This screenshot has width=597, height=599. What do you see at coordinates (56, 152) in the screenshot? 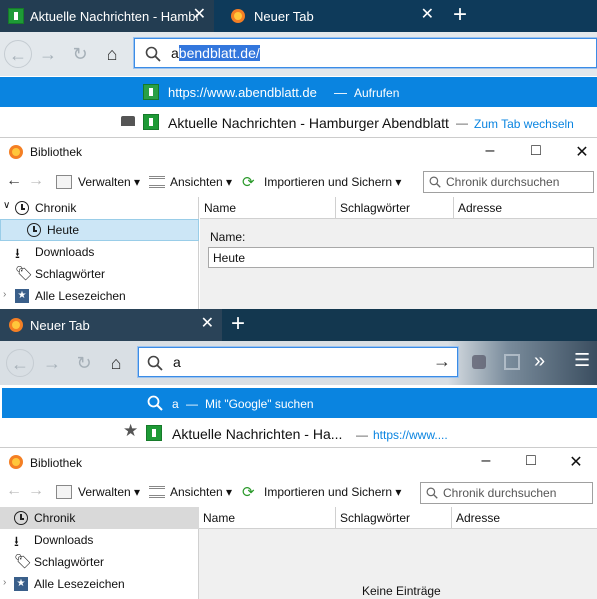
I see `window-title: Bibliothek` at bounding box center [56, 152].